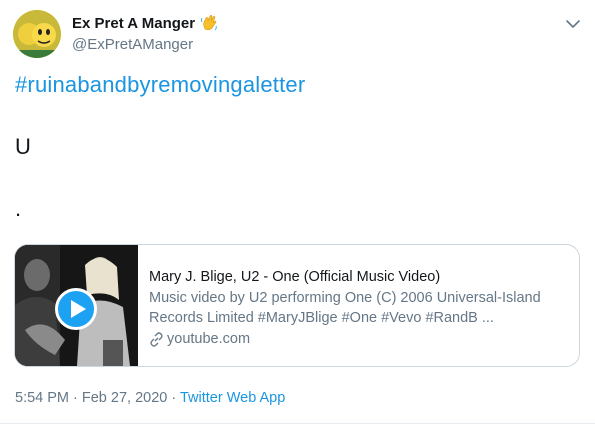  I want to click on author-handle: @ExPretAManger, so click(132, 44).